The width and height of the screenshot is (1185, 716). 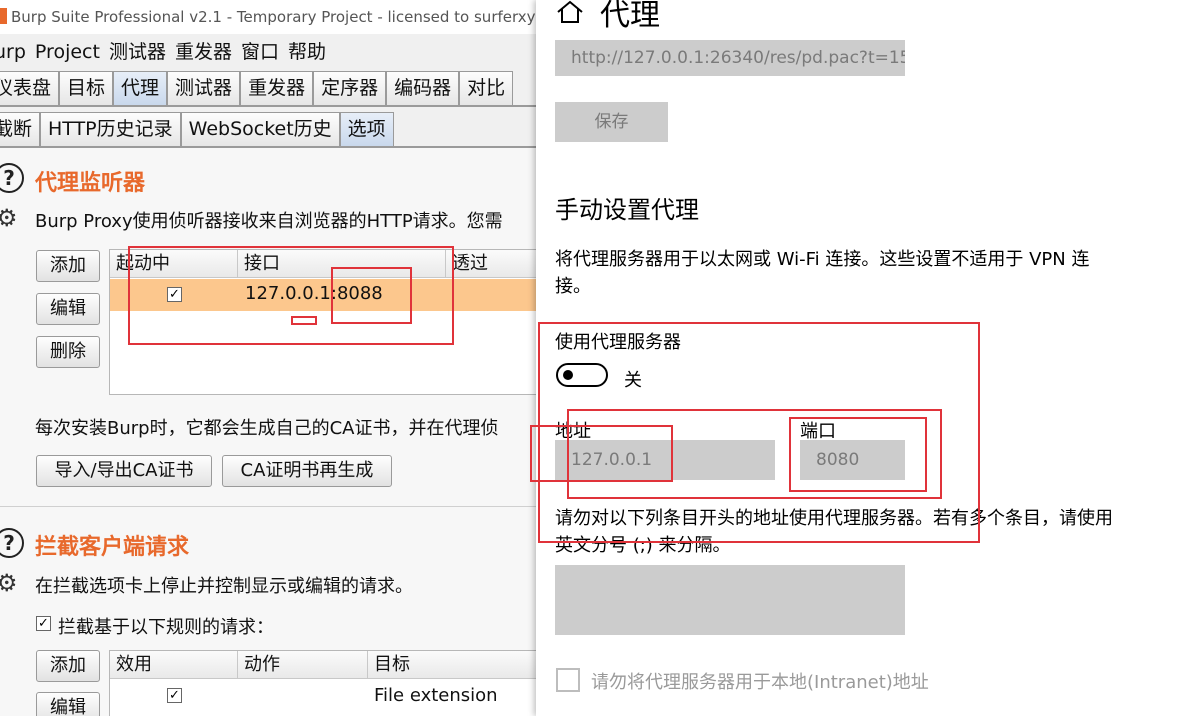 What do you see at coordinates (86, 88) in the screenshot?
I see `tab-target: 目标` at bounding box center [86, 88].